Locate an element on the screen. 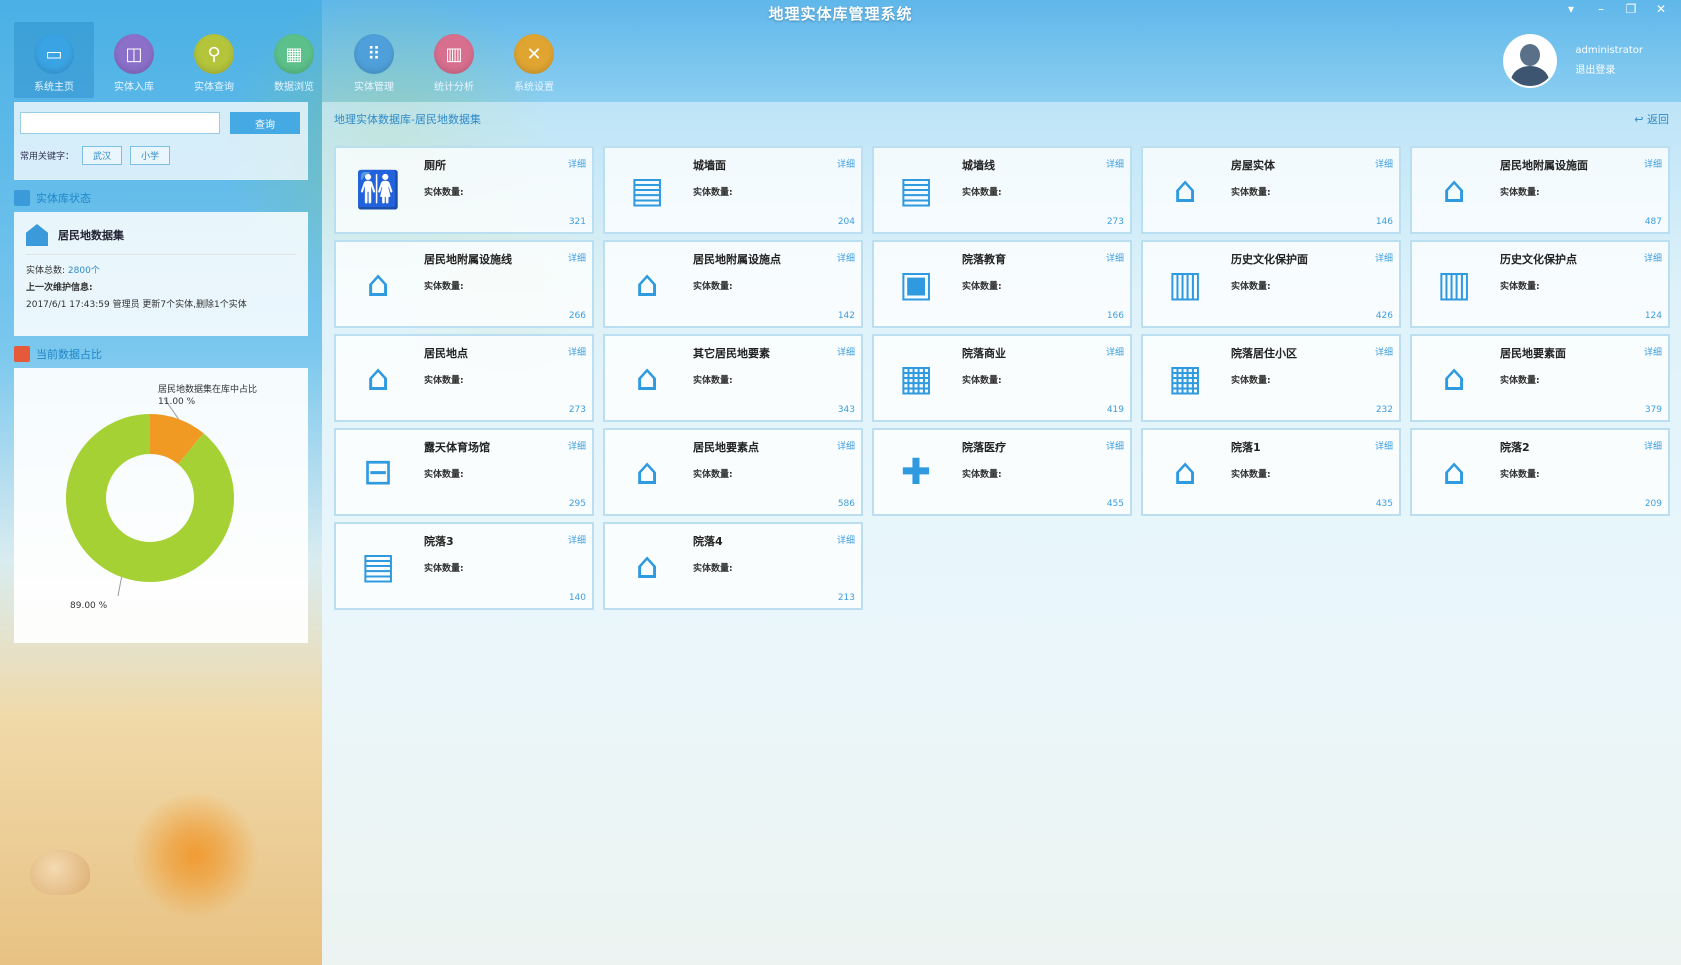 This screenshot has width=1681, height=965. nav-item-3: ▦ 数据浏览 is located at coordinates (294, 60).